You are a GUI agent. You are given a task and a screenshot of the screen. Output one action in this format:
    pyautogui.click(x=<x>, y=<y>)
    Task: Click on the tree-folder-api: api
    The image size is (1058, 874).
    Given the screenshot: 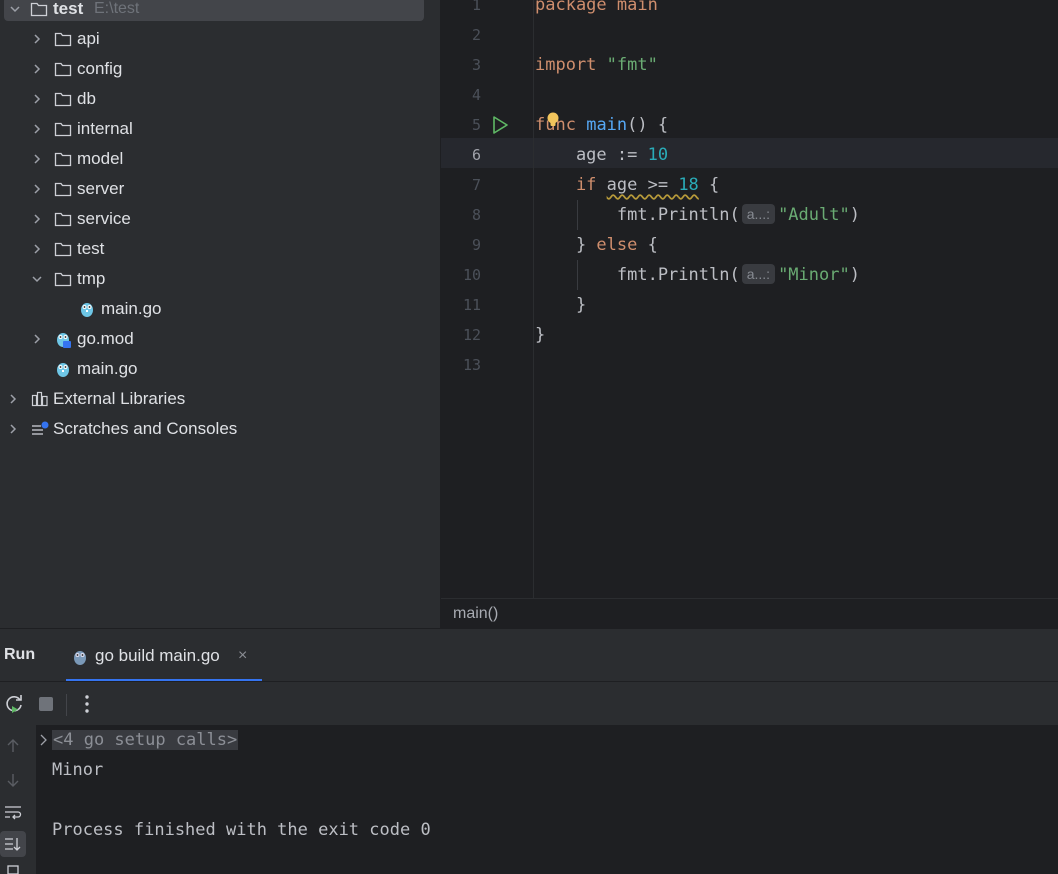 What is the action you would take?
    pyautogui.click(x=215, y=39)
    